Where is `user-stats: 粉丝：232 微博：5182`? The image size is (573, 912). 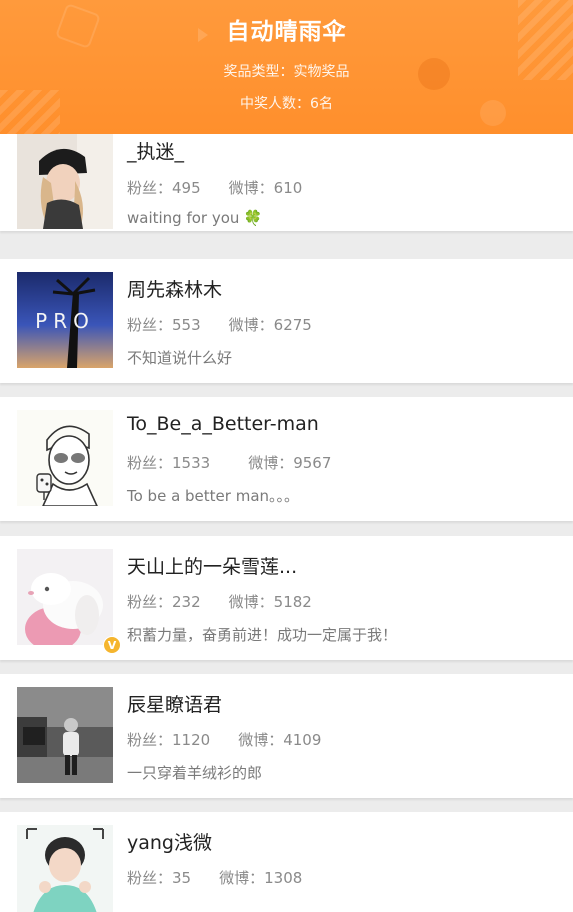
user-stats: 粉丝：232 微博：5182 is located at coordinates (219, 601).